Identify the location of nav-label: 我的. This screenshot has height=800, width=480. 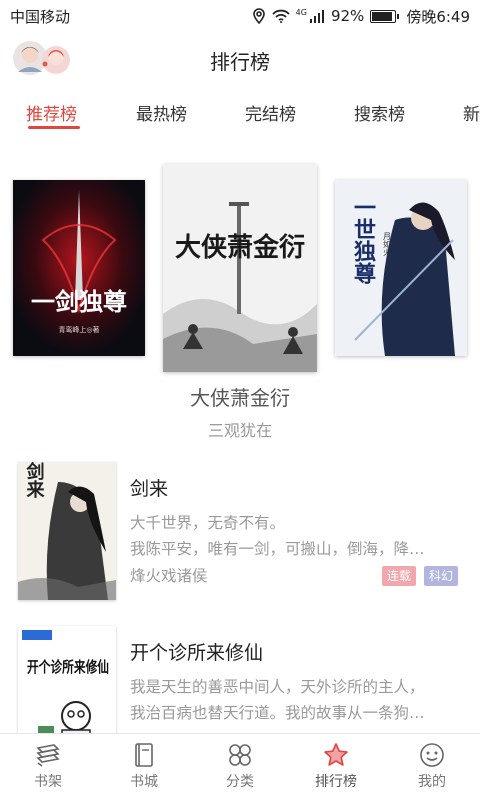
(432, 782).